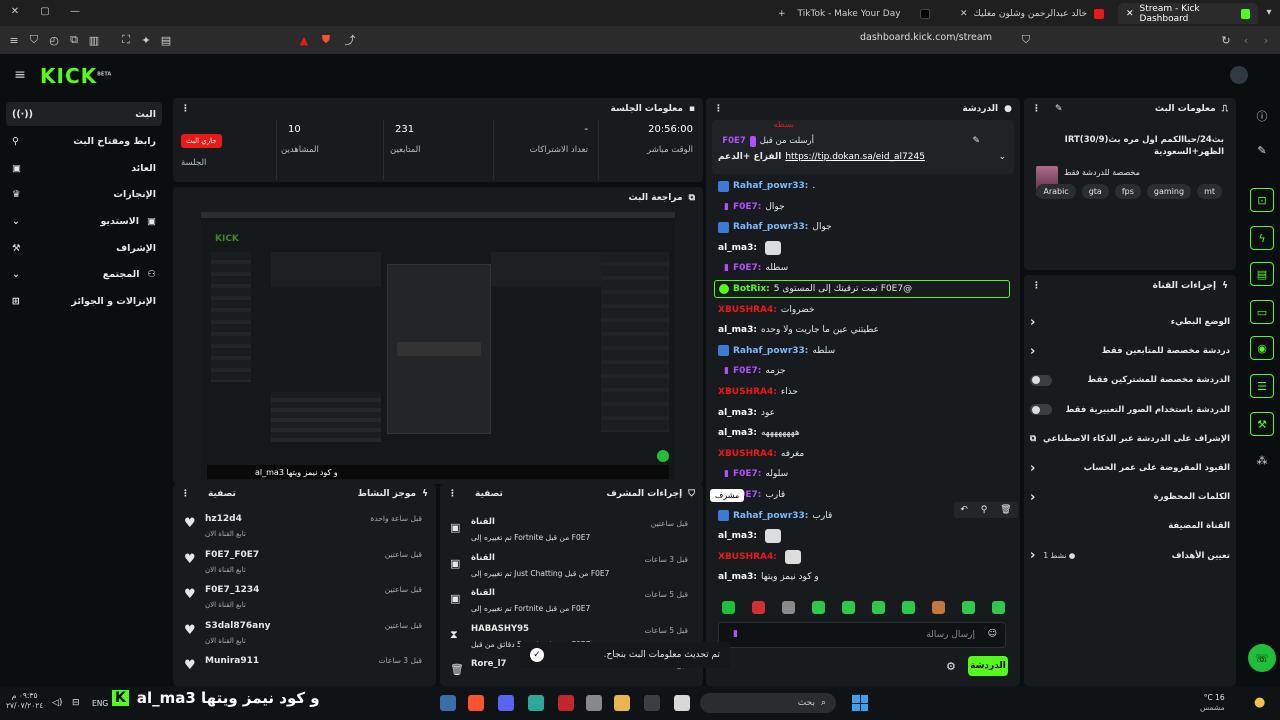 The image size is (1280, 720). What do you see at coordinates (1130, 497) in the screenshot?
I see `channel-action-item: › الكلمات المحظورة` at bounding box center [1130, 497].